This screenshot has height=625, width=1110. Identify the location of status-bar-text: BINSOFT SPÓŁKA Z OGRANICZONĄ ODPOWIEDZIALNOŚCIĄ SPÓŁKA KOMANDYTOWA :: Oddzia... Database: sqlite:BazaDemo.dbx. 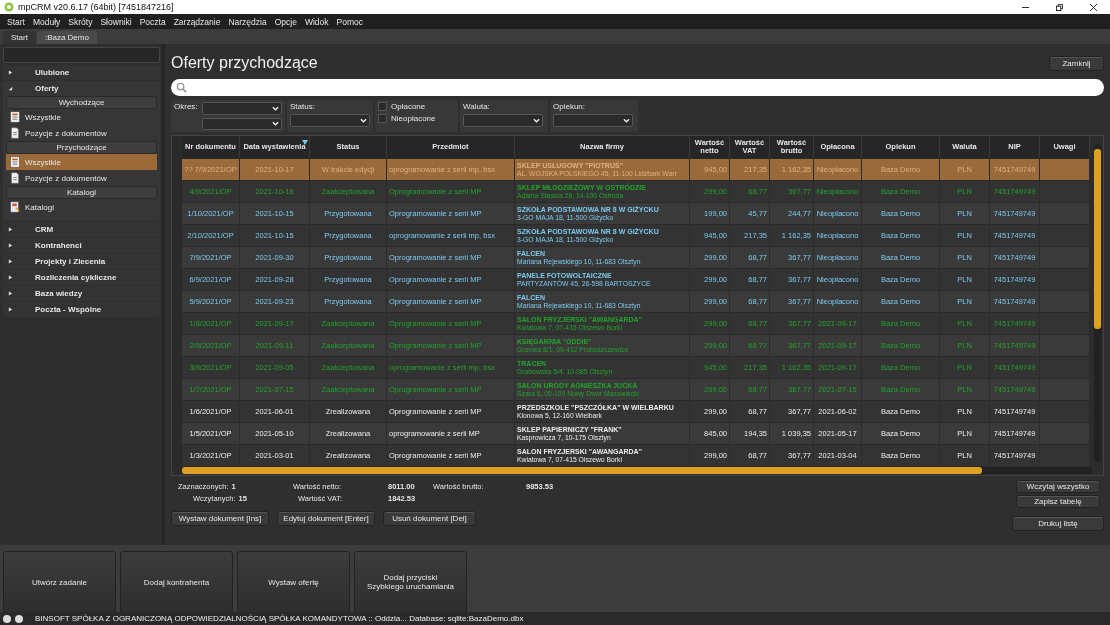
(279, 618).